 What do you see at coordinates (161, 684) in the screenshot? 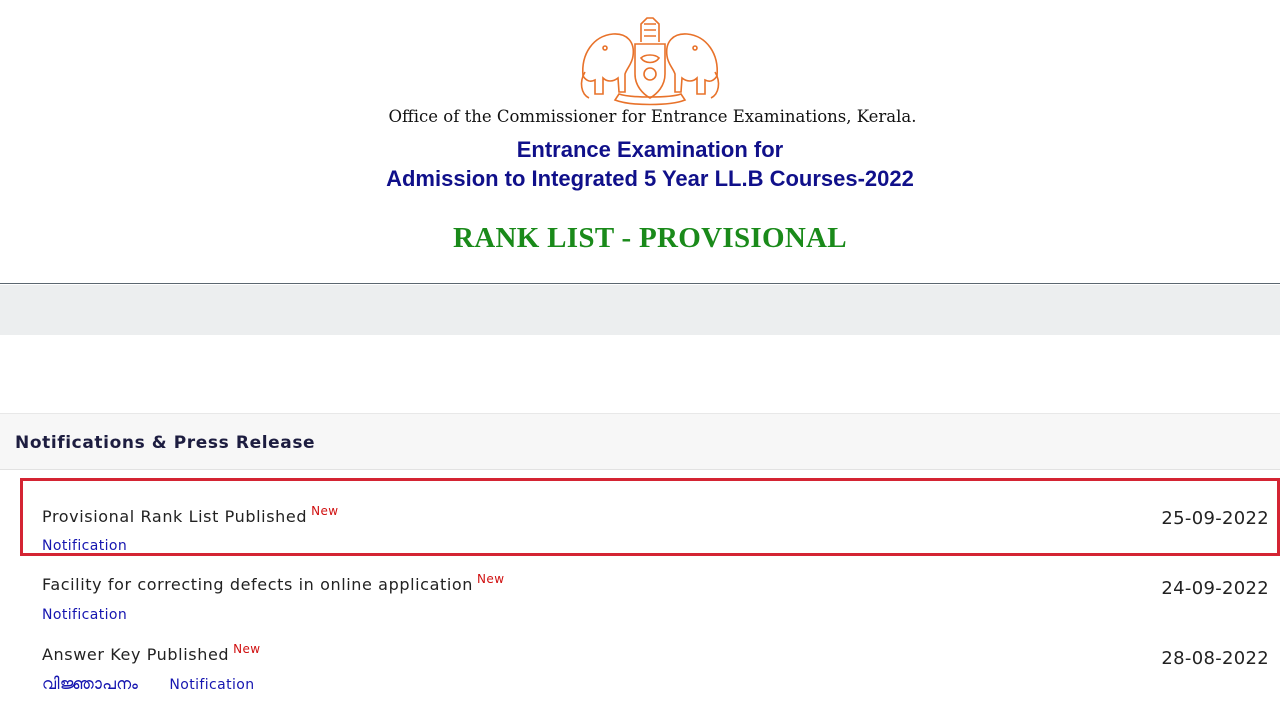
I see `notification-links: വിജ്ഞാപനം Notification` at bounding box center [161, 684].